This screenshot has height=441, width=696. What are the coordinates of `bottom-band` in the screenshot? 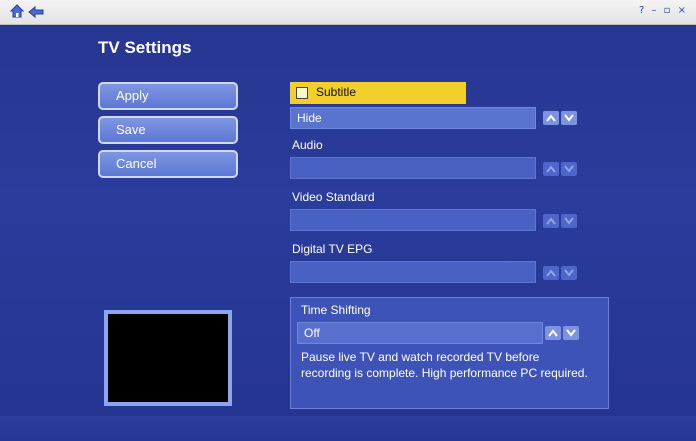 It's located at (348, 428).